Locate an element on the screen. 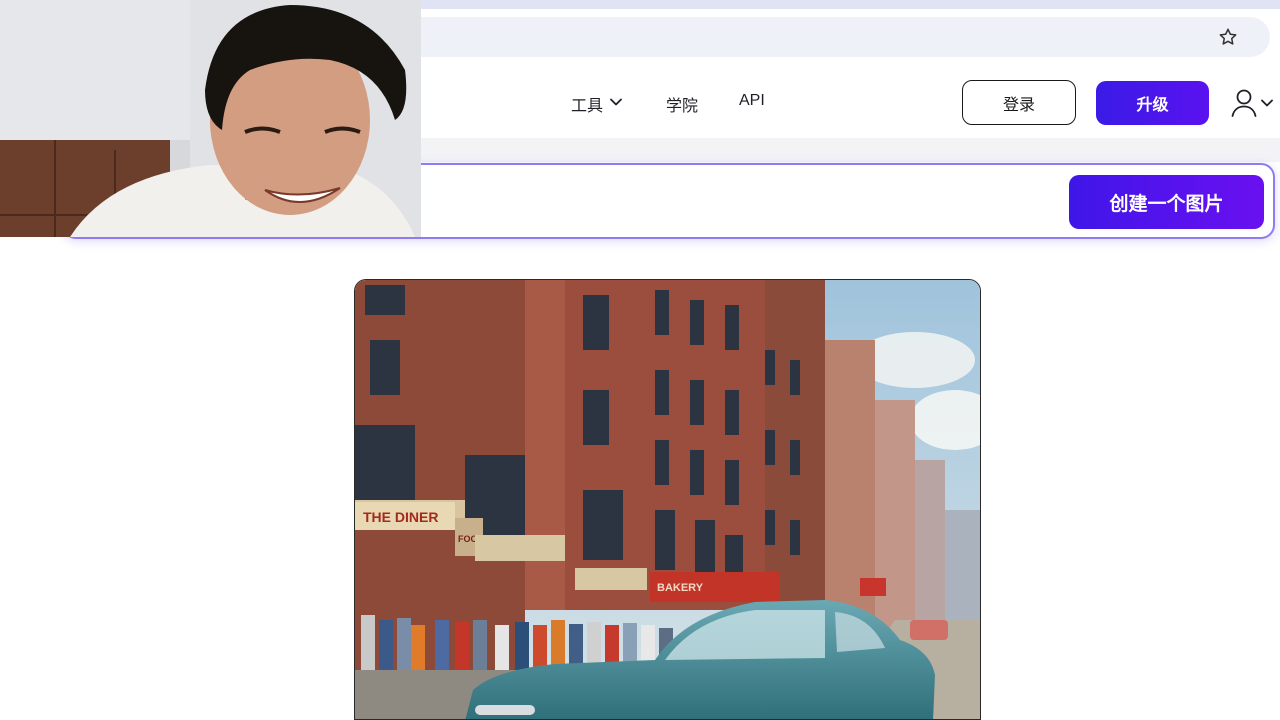  nav-tools: 工具 is located at coordinates (597, 104).